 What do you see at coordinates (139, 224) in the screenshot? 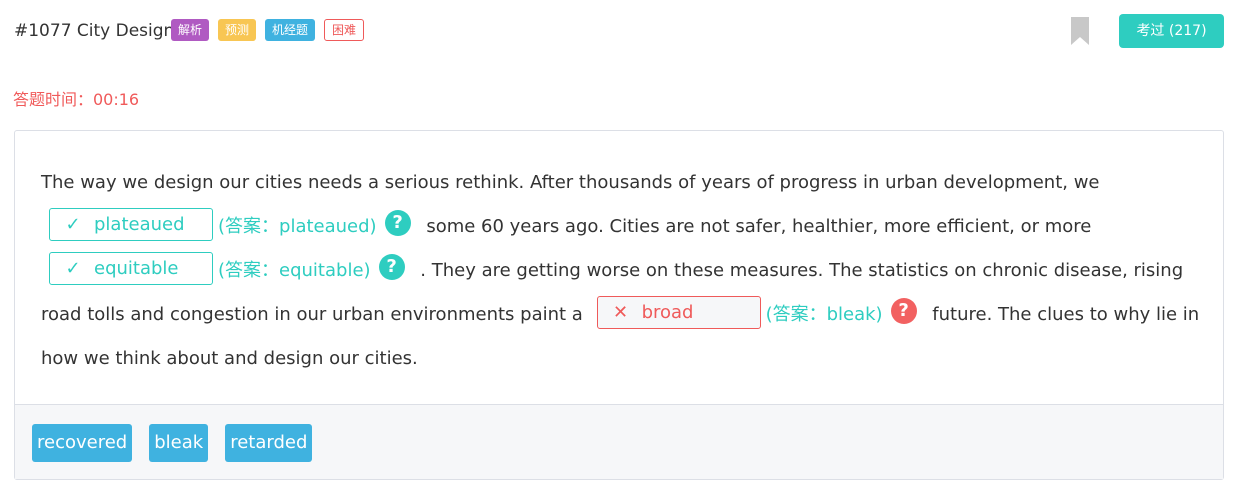
I see `blank-1-value: plateaued` at bounding box center [139, 224].